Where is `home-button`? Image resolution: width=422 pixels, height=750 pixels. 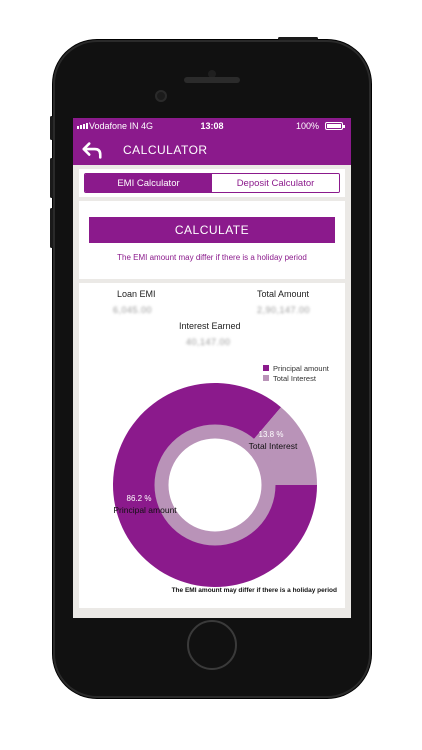 home-button is located at coordinates (212, 645).